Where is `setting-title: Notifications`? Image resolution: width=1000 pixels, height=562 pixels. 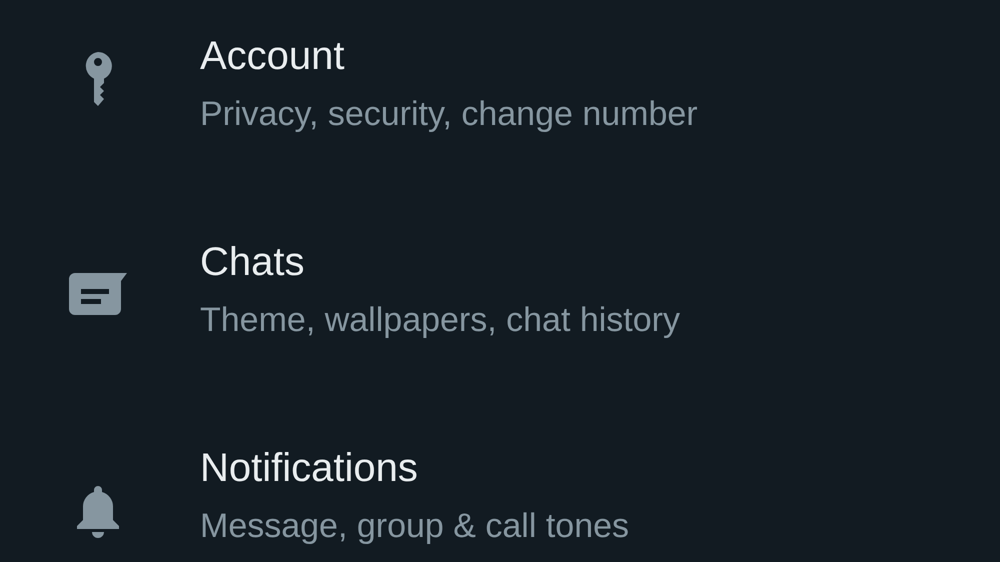 setting-title: Notifications is located at coordinates (415, 468).